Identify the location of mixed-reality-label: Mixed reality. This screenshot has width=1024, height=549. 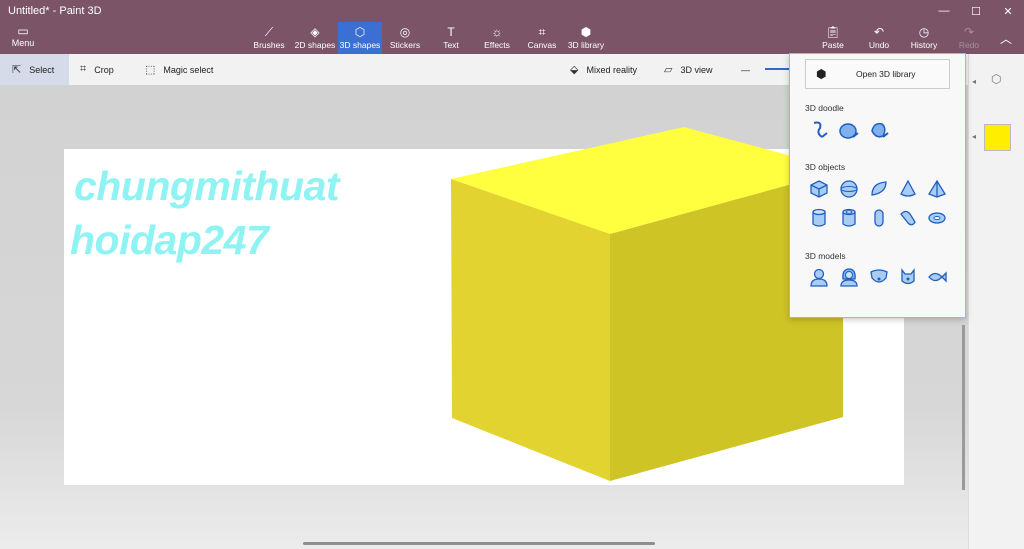
(611, 69).